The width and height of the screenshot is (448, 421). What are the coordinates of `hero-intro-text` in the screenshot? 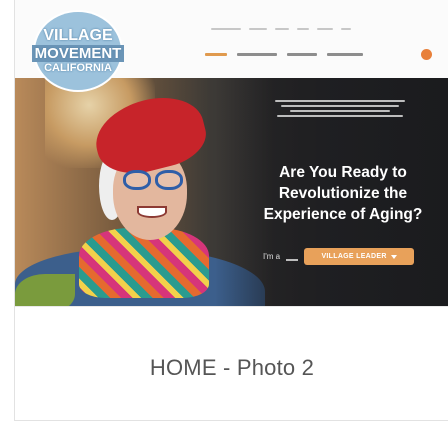 It's located at (340, 110).